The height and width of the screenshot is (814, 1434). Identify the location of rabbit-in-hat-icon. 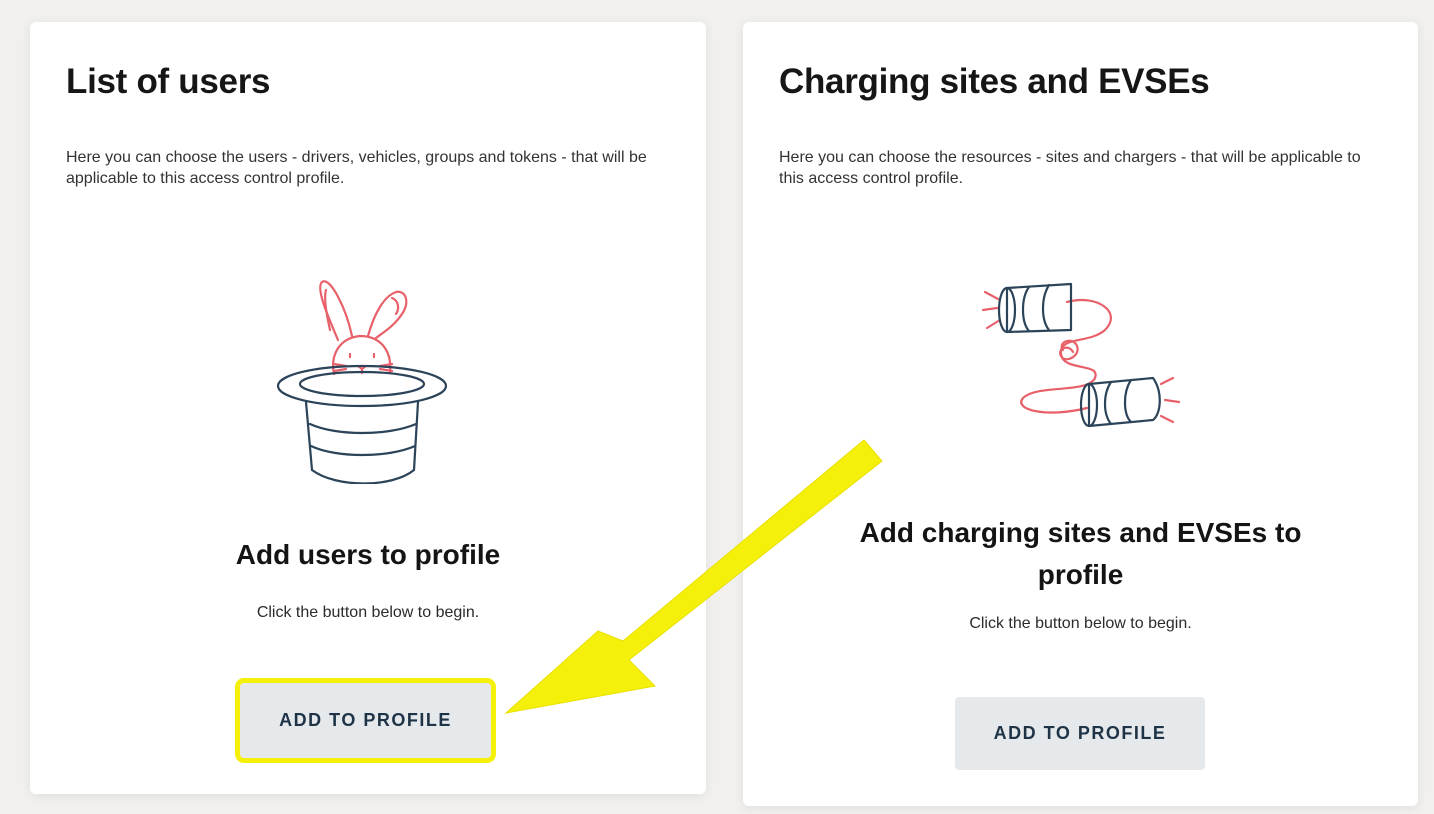
(362, 382).